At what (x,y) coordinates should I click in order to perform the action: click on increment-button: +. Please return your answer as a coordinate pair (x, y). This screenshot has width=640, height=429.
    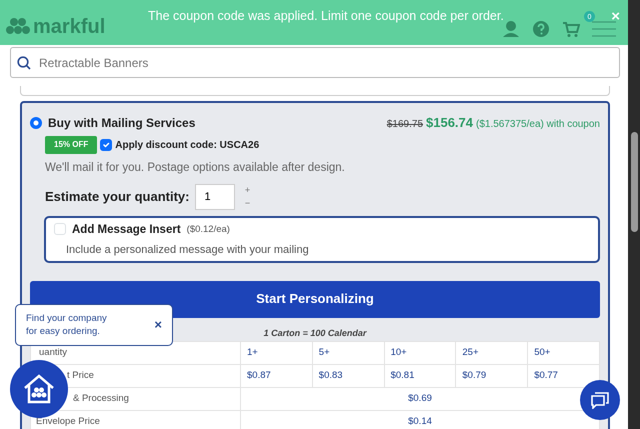
    Looking at the image, I should click on (247, 190).